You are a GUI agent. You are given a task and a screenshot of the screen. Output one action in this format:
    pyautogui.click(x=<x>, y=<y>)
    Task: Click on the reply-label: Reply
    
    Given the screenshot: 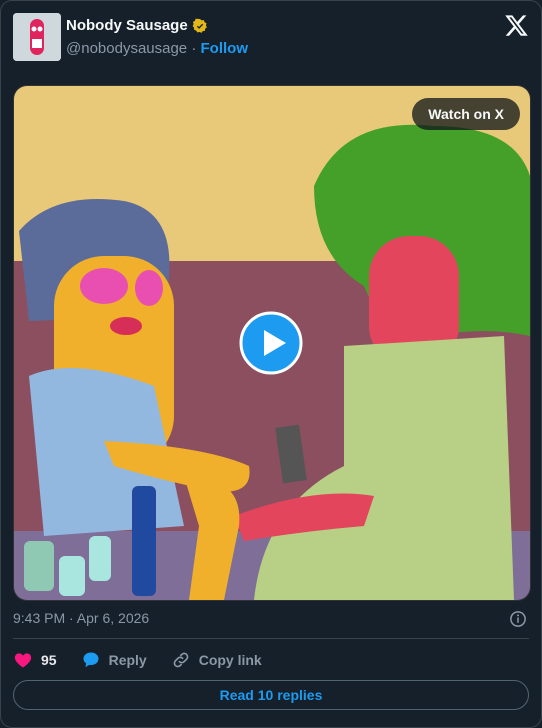 What is the action you would take?
    pyautogui.click(x=127, y=660)
    